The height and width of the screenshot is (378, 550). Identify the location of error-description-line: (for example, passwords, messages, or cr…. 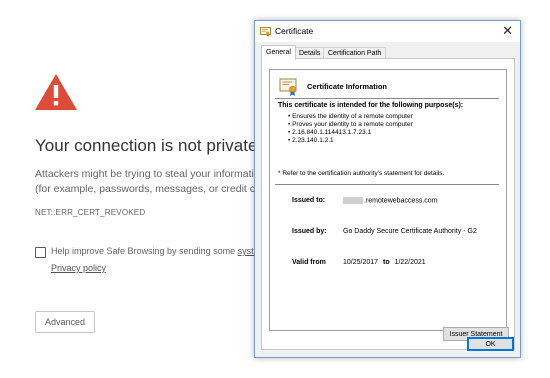
(147, 189).